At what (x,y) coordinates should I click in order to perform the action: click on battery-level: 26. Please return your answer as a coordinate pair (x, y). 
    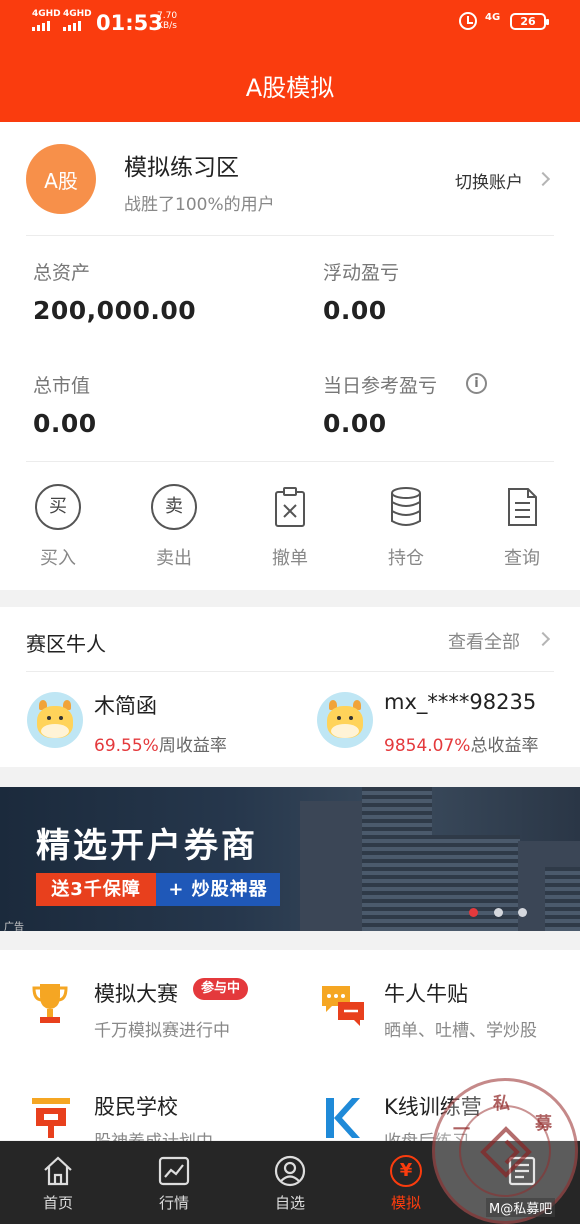
    Looking at the image, I should click on (528, 21).